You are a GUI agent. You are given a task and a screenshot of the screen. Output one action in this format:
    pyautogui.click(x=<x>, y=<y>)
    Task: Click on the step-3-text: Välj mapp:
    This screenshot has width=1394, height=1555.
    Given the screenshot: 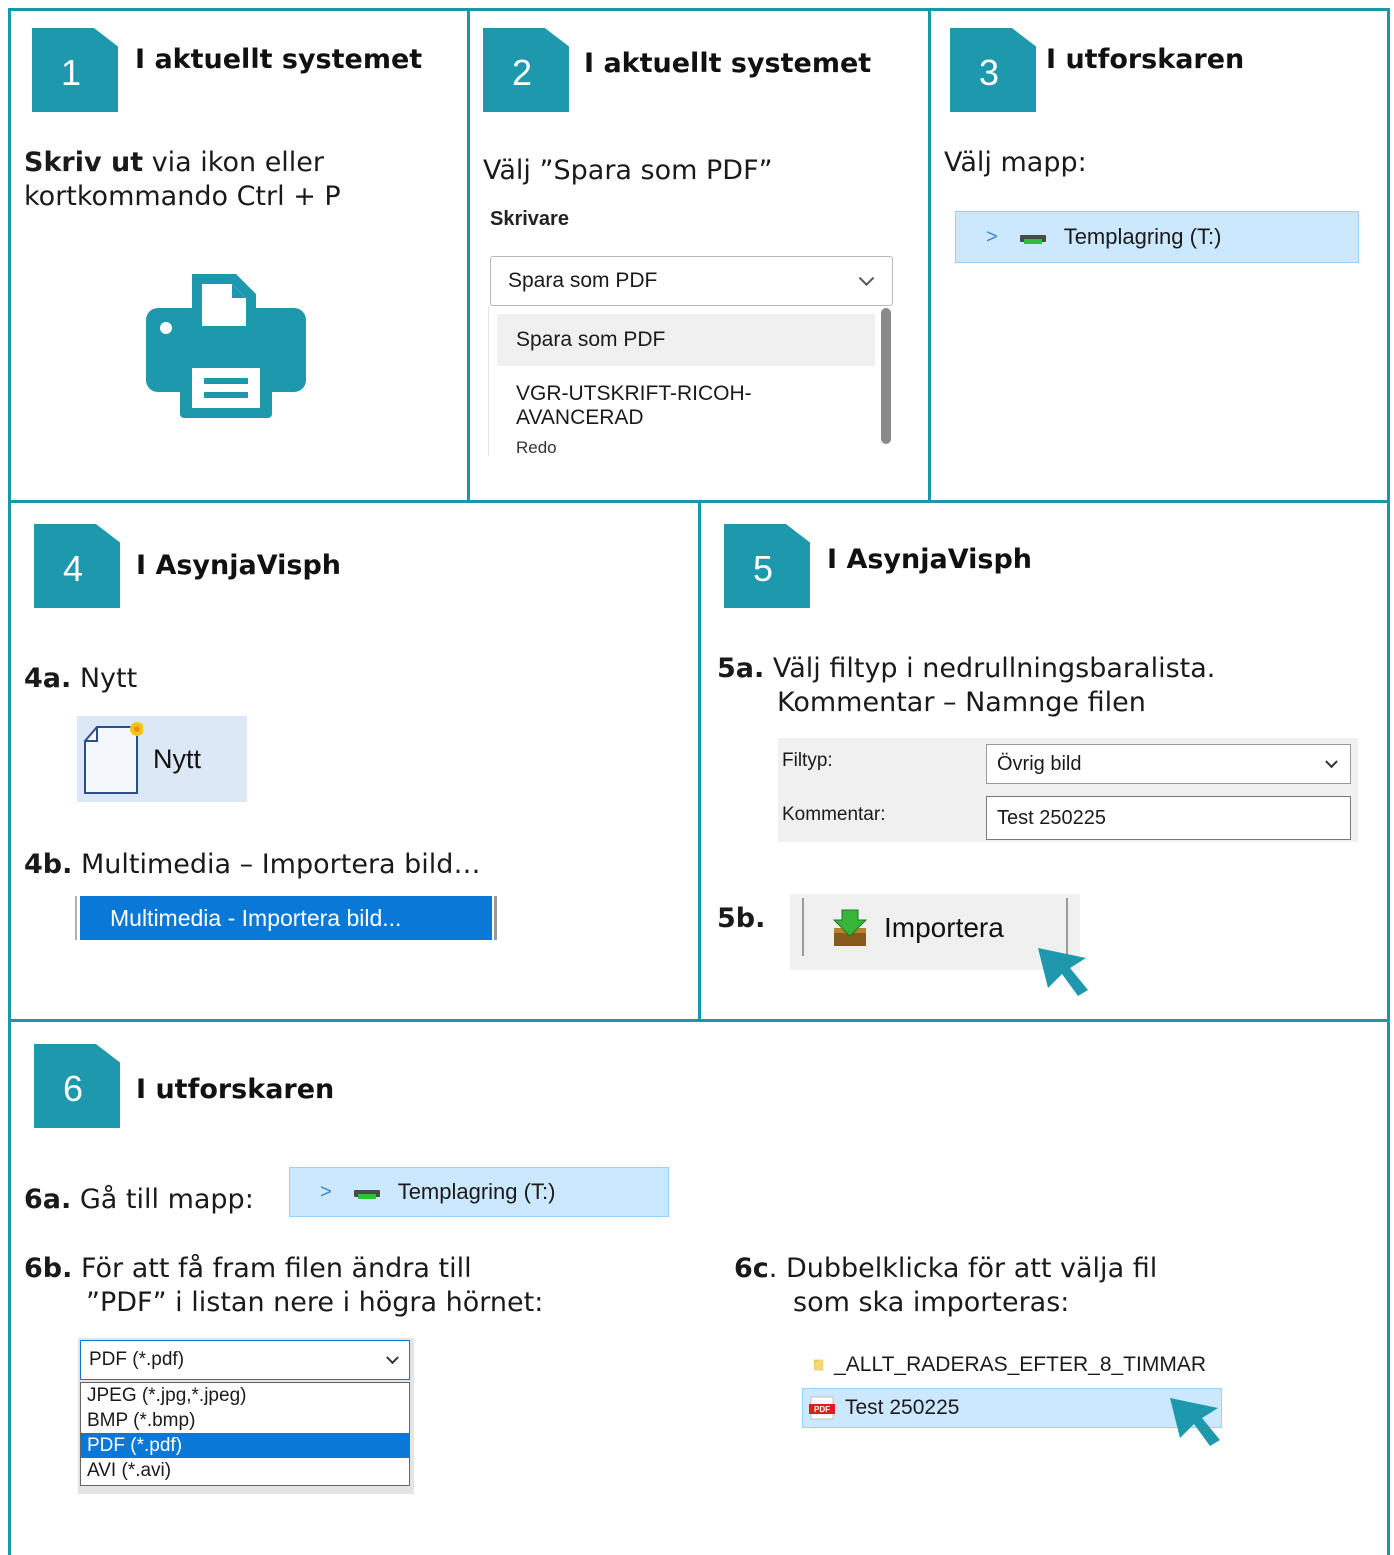 What is the action you would take?
    pyautogui.click(x=1015, y=162)
    